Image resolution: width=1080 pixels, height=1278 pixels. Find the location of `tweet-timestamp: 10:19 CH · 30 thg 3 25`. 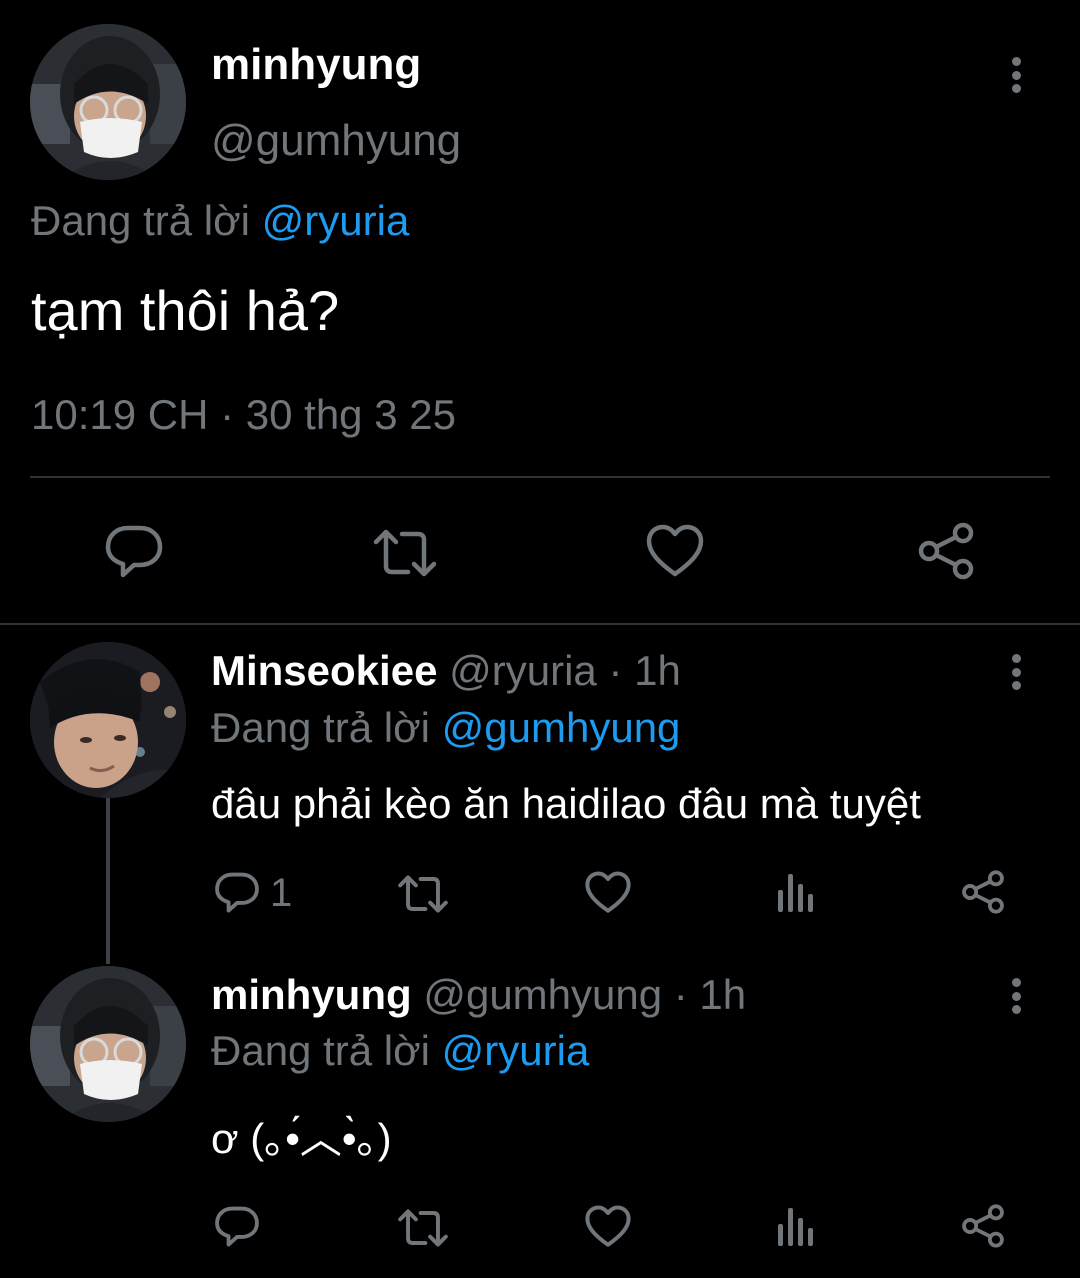

tweet-timestamp: 10:19 CH · 30 thg 3 25 is located at coordinates (243, 415).